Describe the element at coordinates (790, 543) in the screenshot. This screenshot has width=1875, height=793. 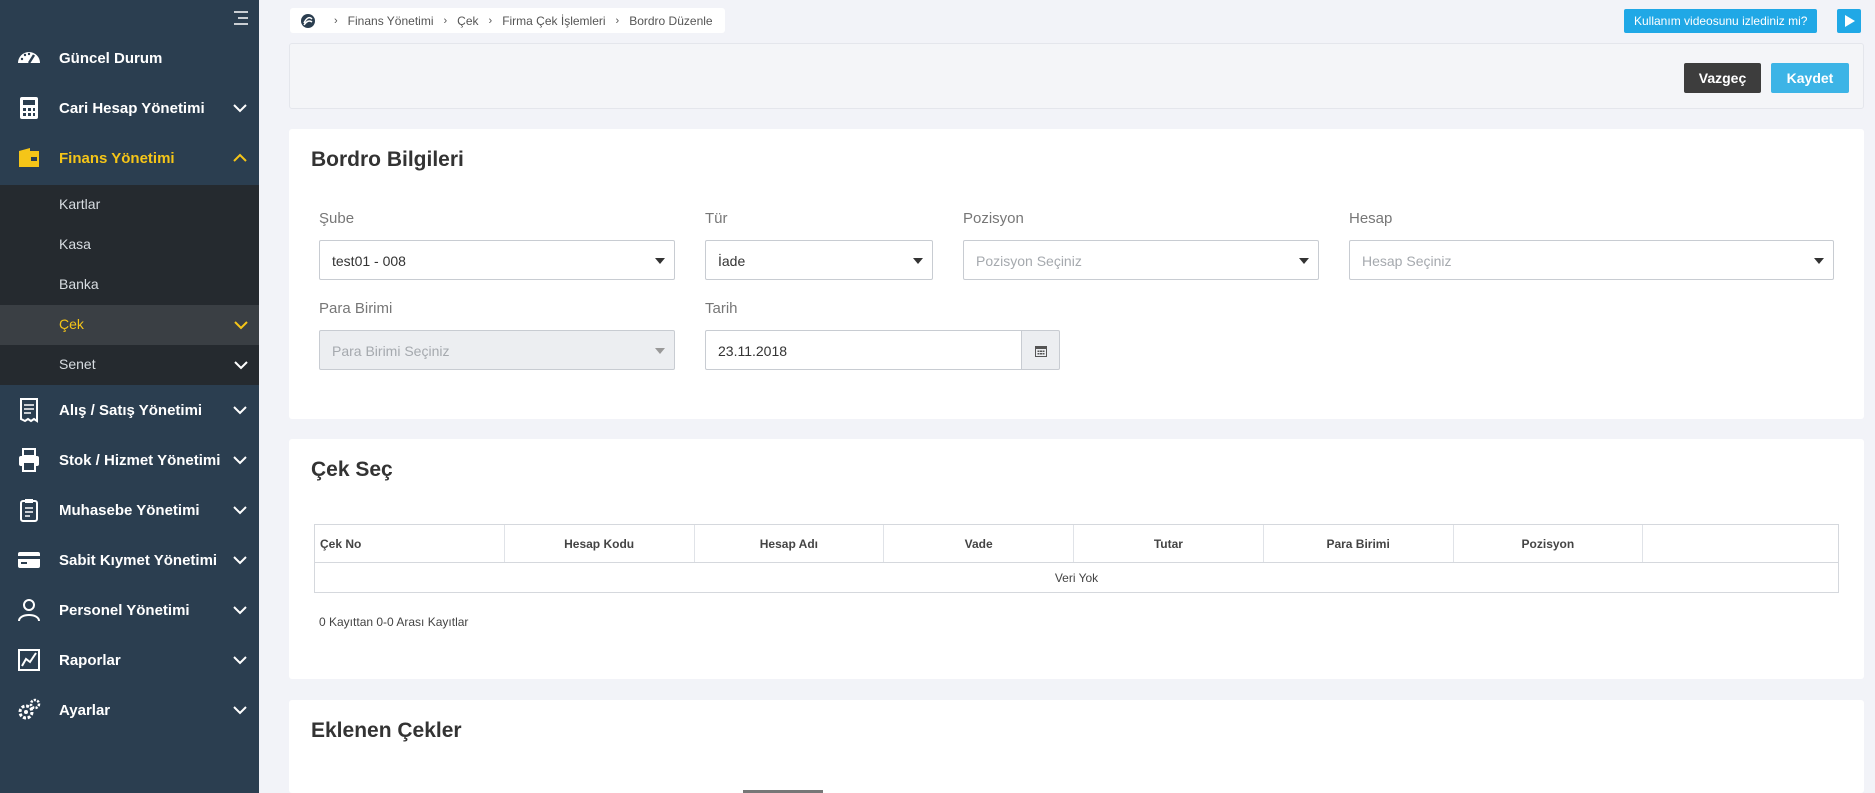
I see `column-header-hesap-adi: Hesap Adı` at that location.